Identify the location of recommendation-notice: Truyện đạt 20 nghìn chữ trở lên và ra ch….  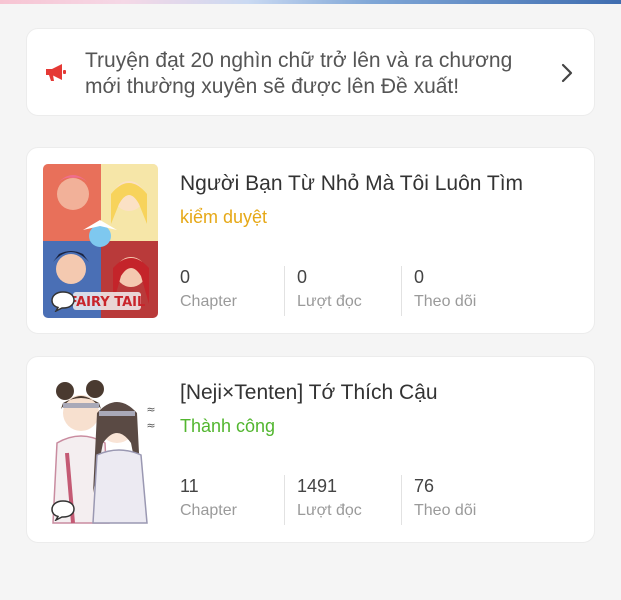
(310, 72).